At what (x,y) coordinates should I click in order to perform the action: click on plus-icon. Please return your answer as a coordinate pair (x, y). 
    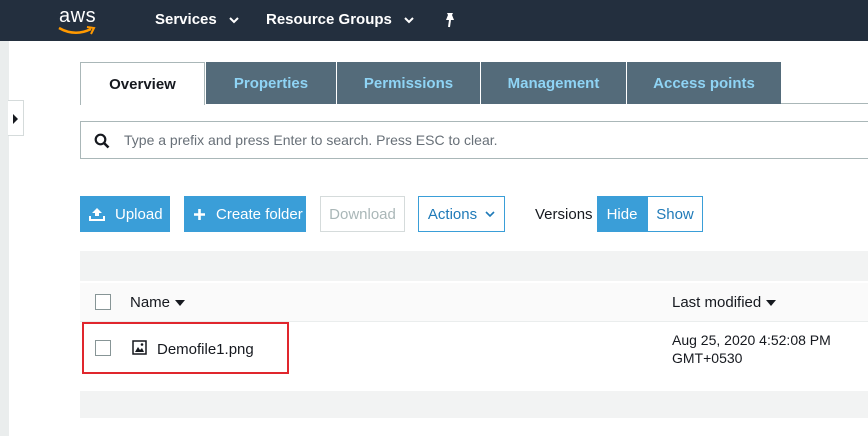
    Looking at the image, I should click on (199, 214).